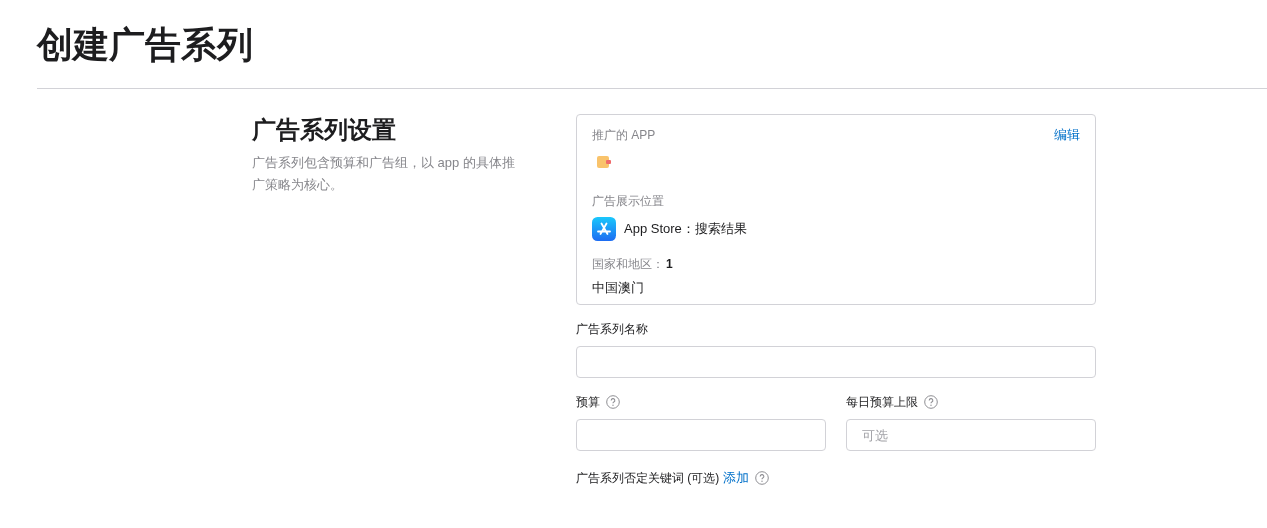 This screenshot has height=528, width=1267. I want to click on field-label: 国家和地区：, so click(628, 264).